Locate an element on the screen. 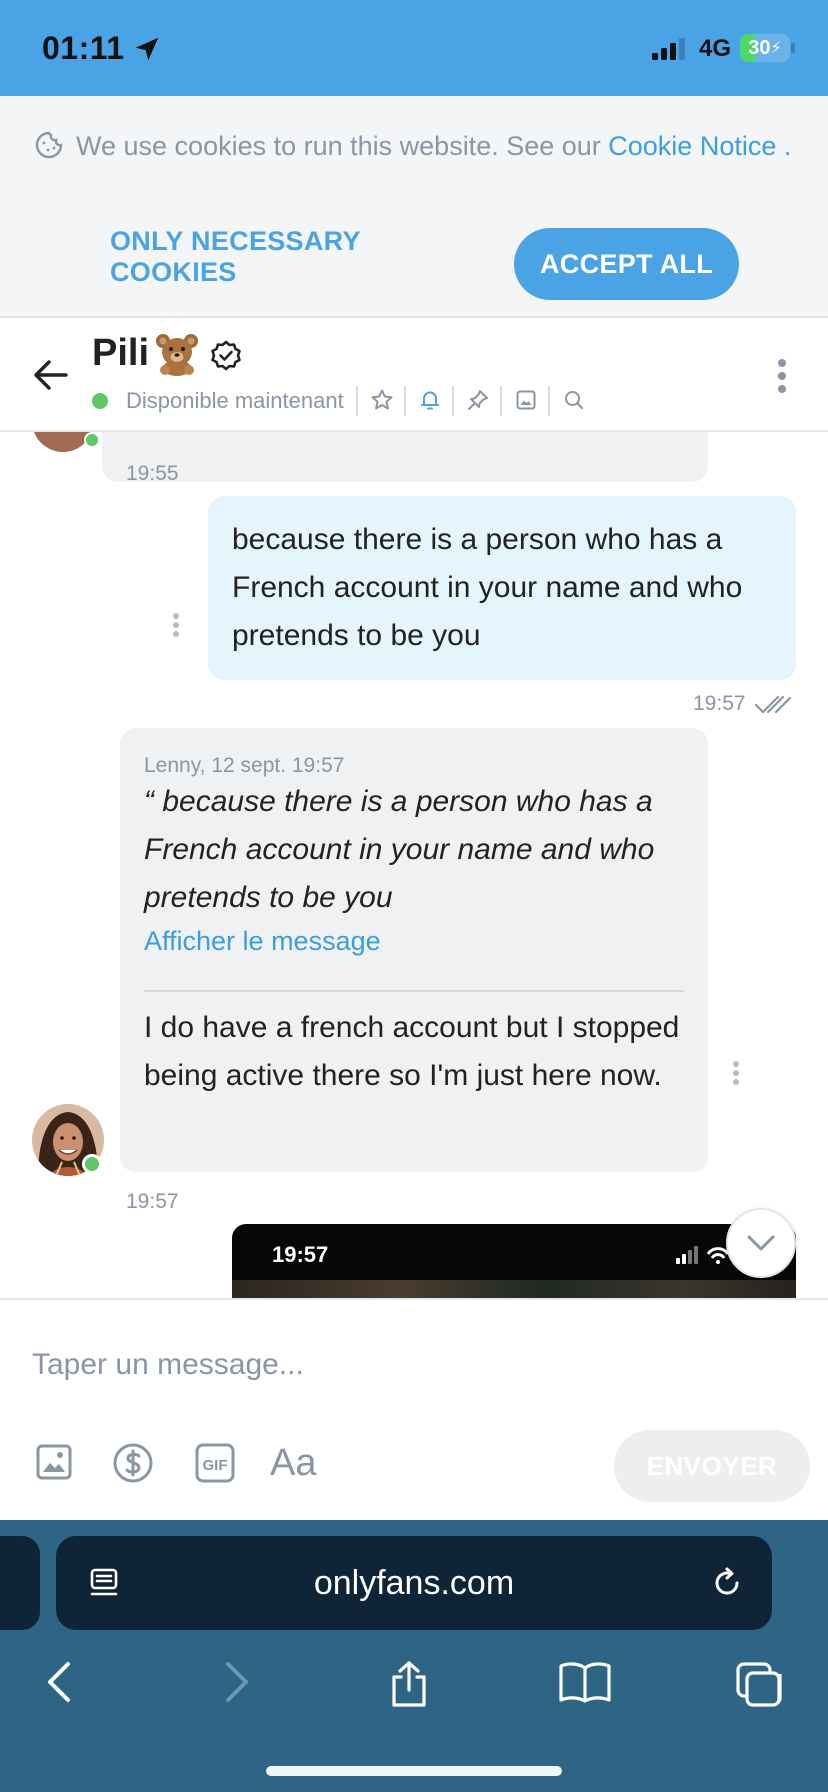 The height and width of the screenshot is (1792, 828). chevron-down-icon is located at coordinates (761, 1243).